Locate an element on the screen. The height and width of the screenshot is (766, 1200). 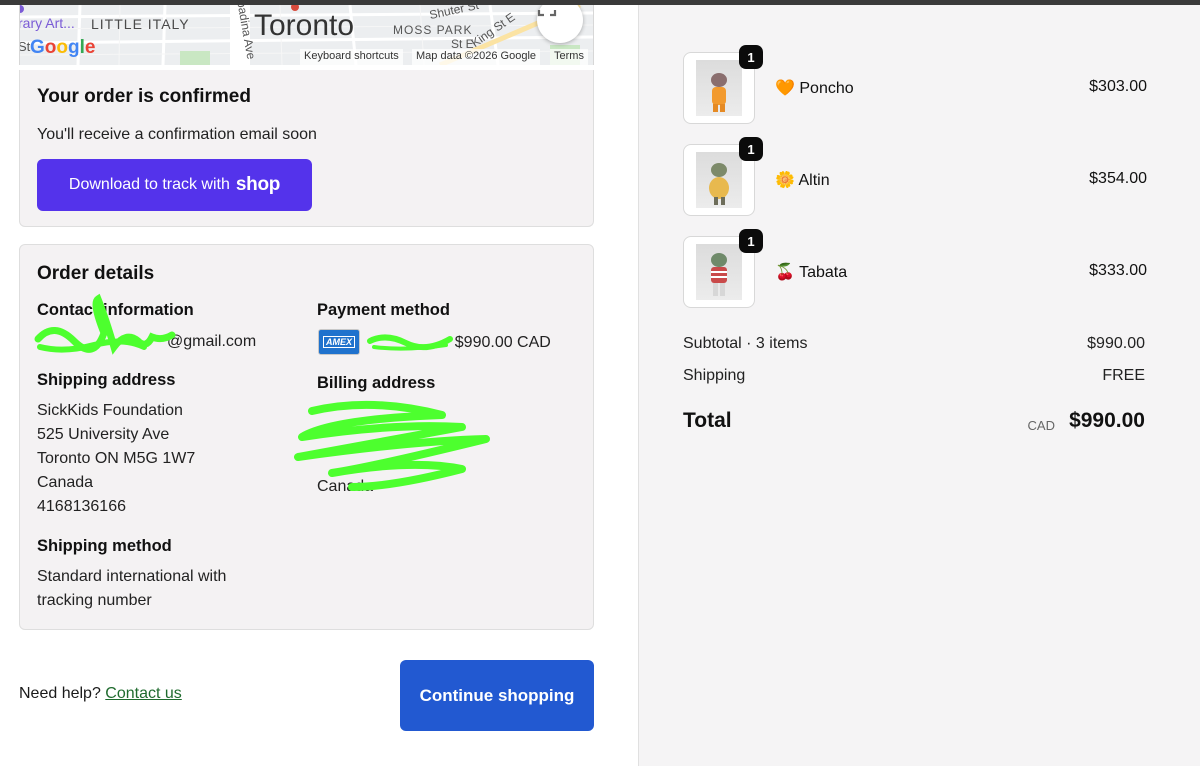
amex-label: AMEX is located at coordinates (338, 342).